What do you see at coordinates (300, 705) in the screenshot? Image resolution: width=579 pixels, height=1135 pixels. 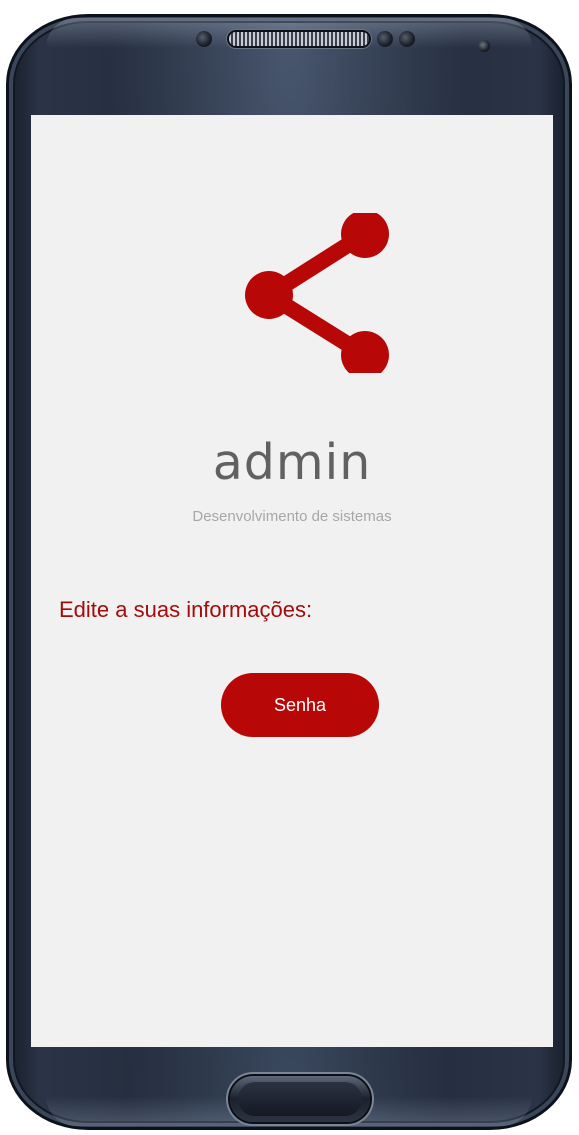 I see `password-button: Senha` at bounding box center [300, 705].